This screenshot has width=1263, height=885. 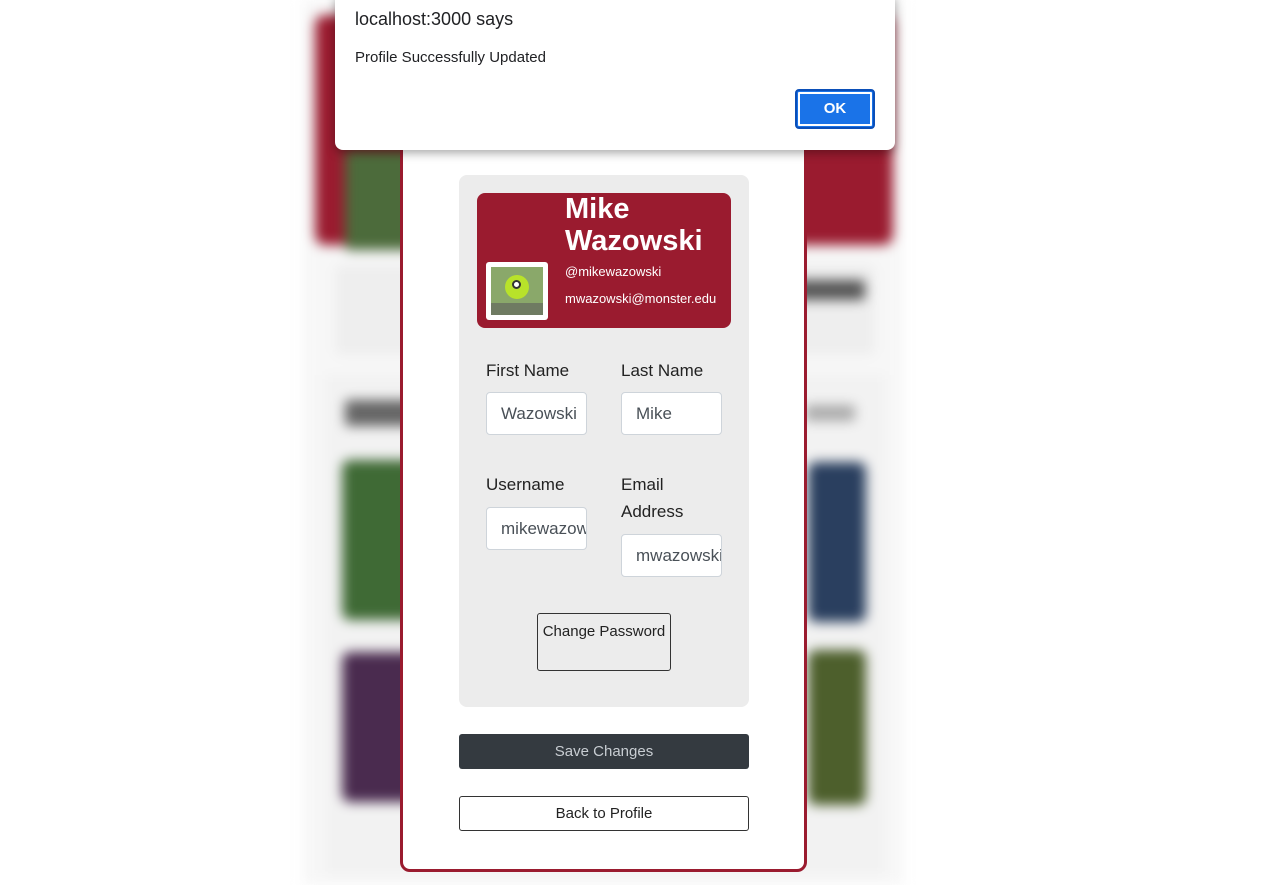 I want to click on profile-email: mwazowski@monster.edu, so click(x=641, y=298).